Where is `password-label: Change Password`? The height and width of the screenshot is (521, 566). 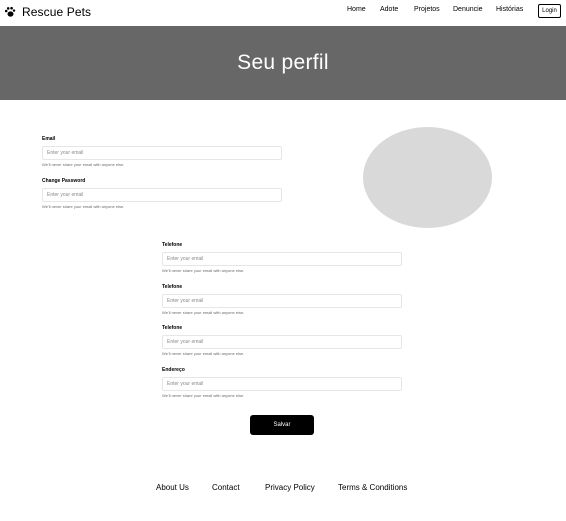
password-label: Change Password is located at coordinates (64, 181).